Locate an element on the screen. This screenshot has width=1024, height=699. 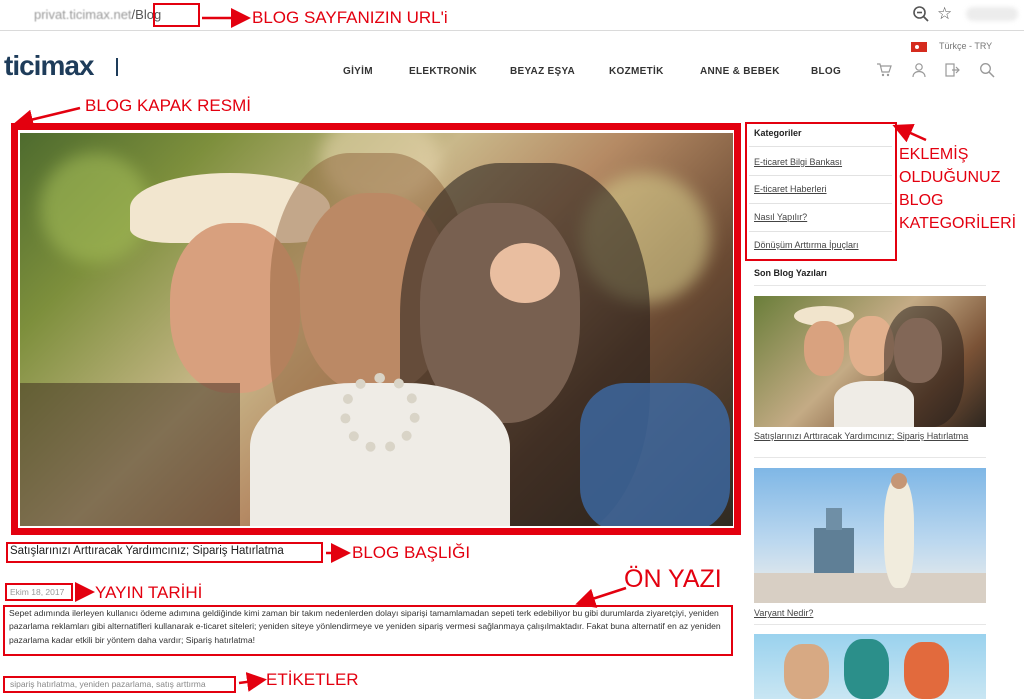
blurred-profile-area is located at coordinates (992, 14).